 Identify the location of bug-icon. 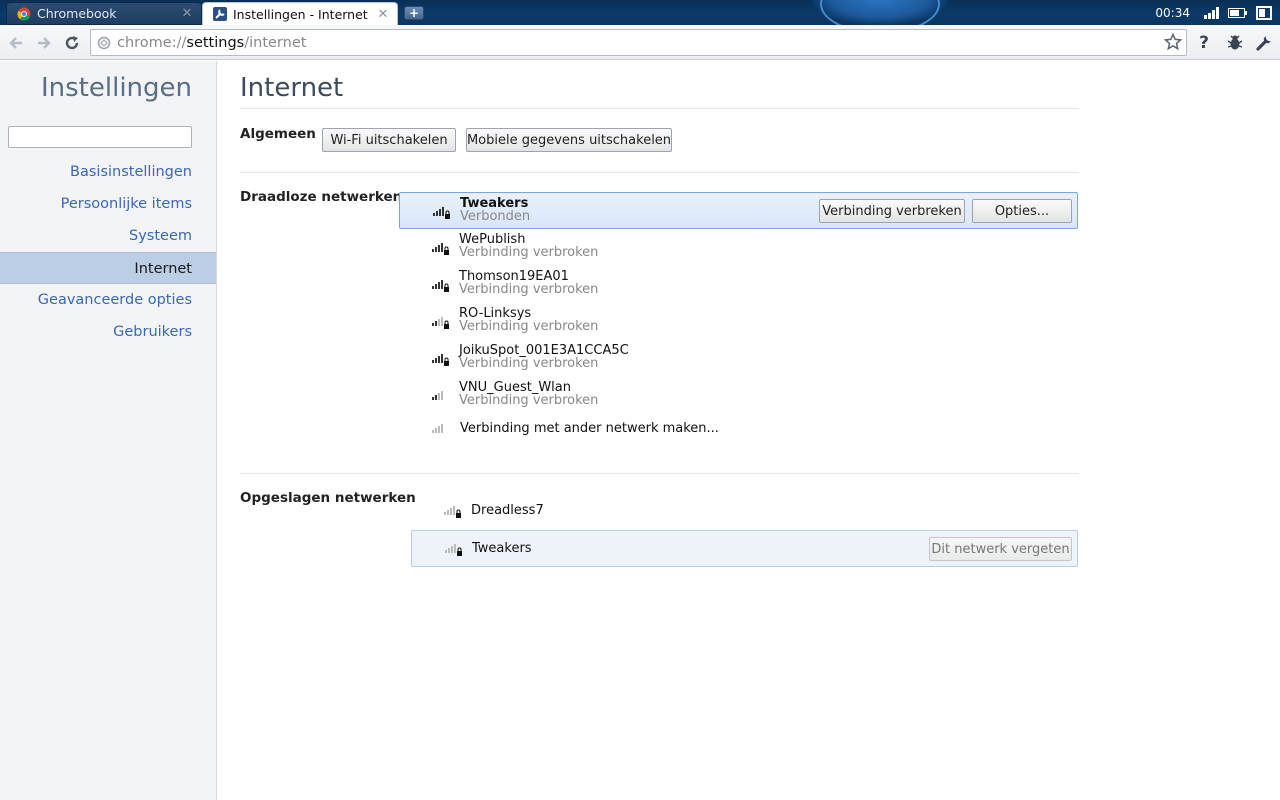
(1235, 42).